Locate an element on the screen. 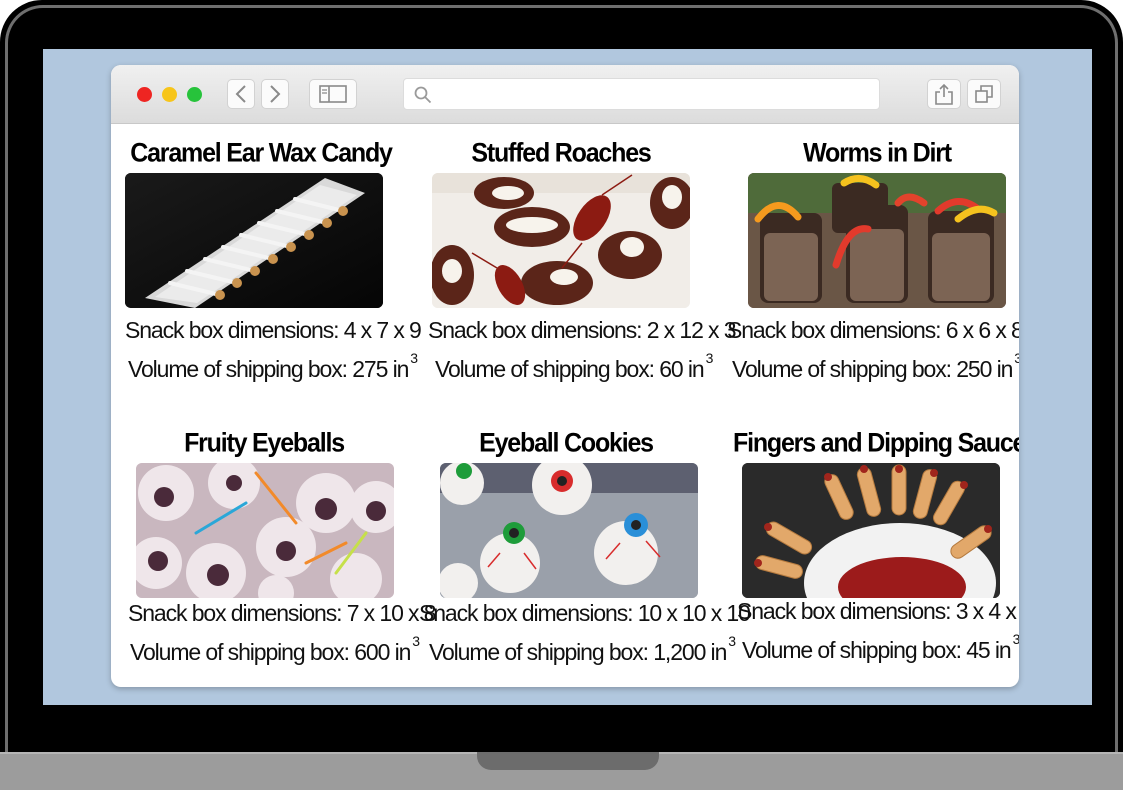 The width and height of the screenshot is (1123, 790). sidebar-icon is located at coordinates (333, 94).